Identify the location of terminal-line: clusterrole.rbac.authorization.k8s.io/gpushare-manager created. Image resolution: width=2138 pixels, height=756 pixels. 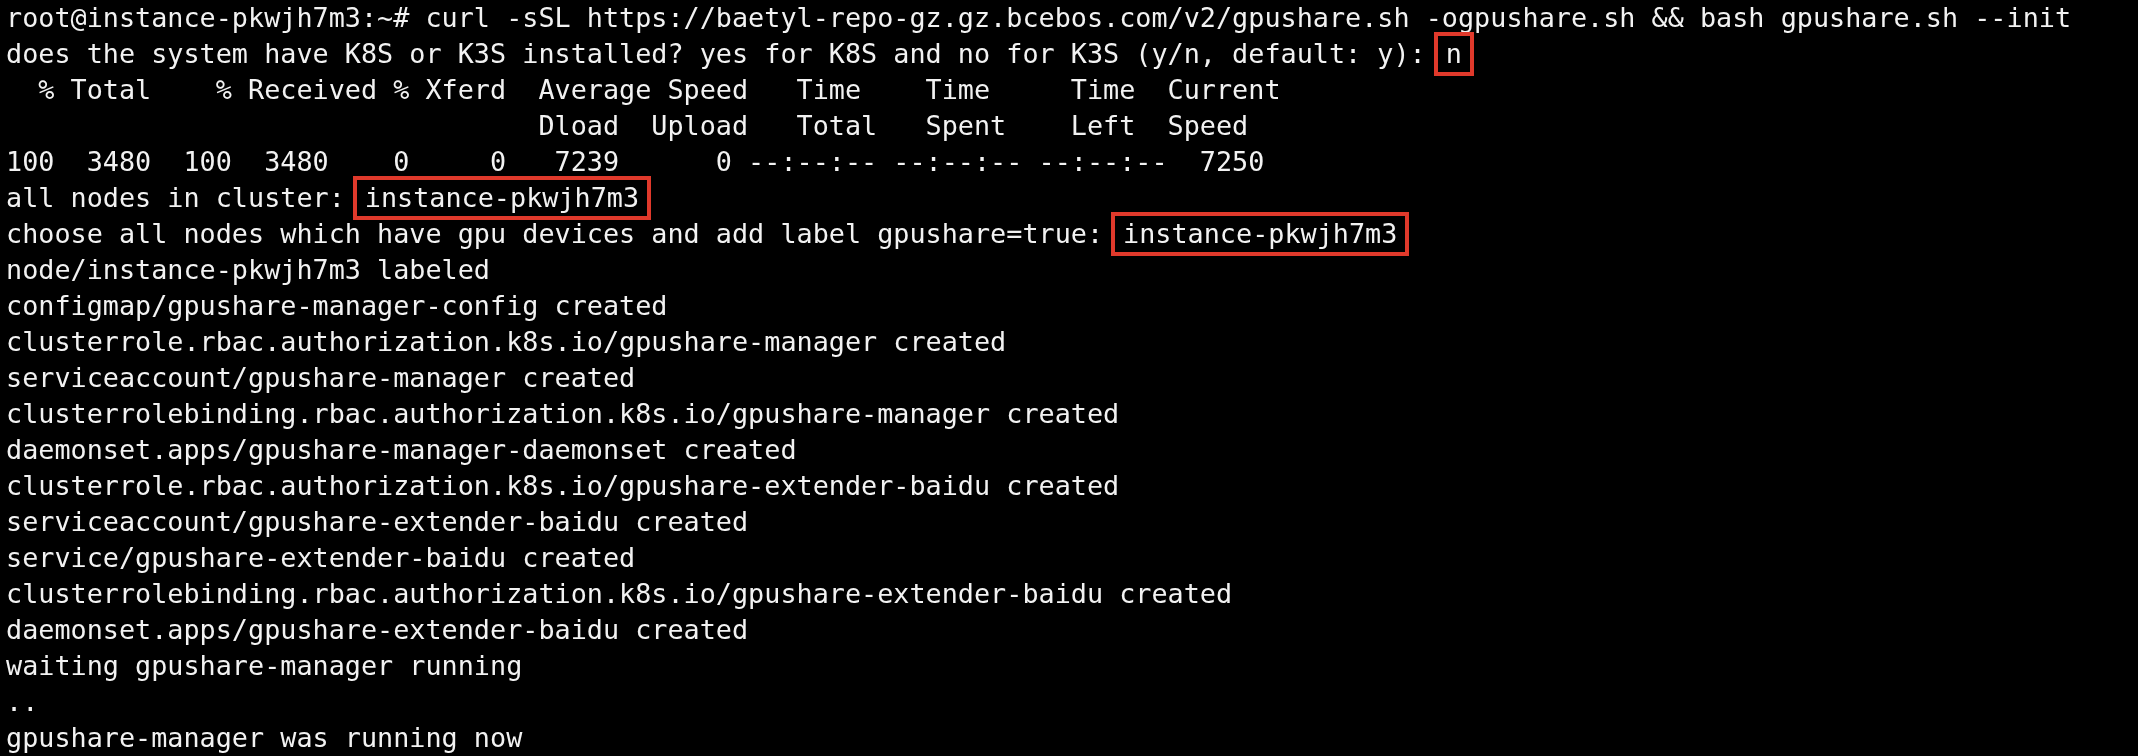
(506, 341).